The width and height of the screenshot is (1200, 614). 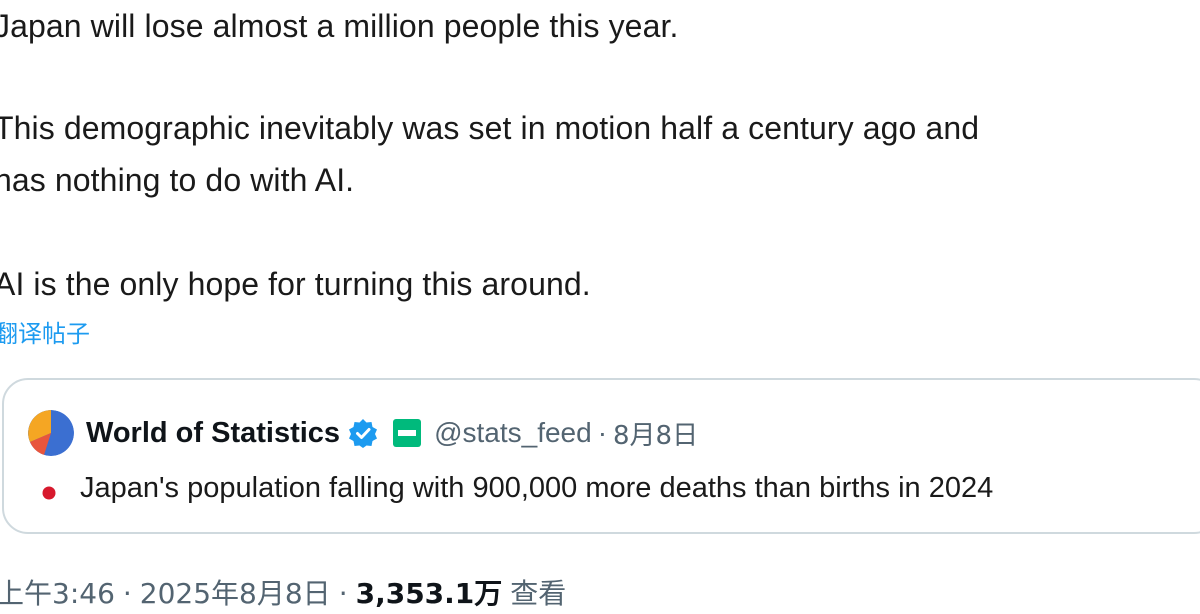 I want to click on post-meta: 上午3:46 · 2025年8月8日 · 3,353.1万 查看, so click(x=283, y=594).